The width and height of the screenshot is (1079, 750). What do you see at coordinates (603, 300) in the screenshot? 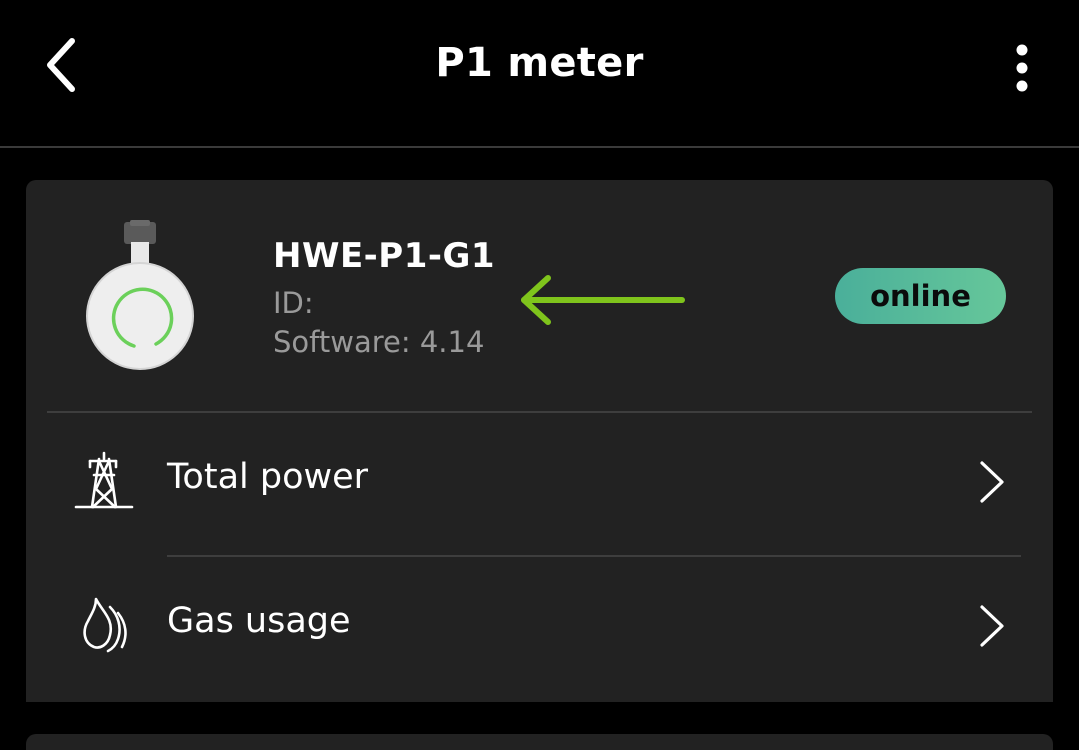
I see `annotation-arrow-icon` at bounding box center [603, 300].